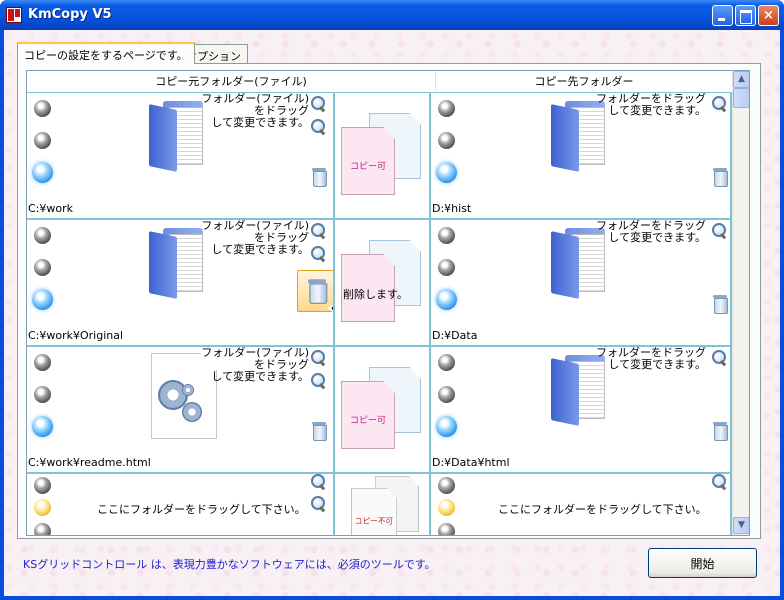 The width and height of the screenshot is (784, 600). I want to click on dest-empty-hint: ここにフォルダーをドラッグして下さい。, so click(602, 509).